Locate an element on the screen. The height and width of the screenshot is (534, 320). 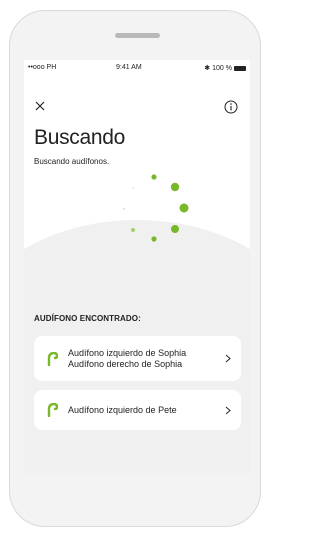
page-title: Buscando is located at coordinates (80, 137).